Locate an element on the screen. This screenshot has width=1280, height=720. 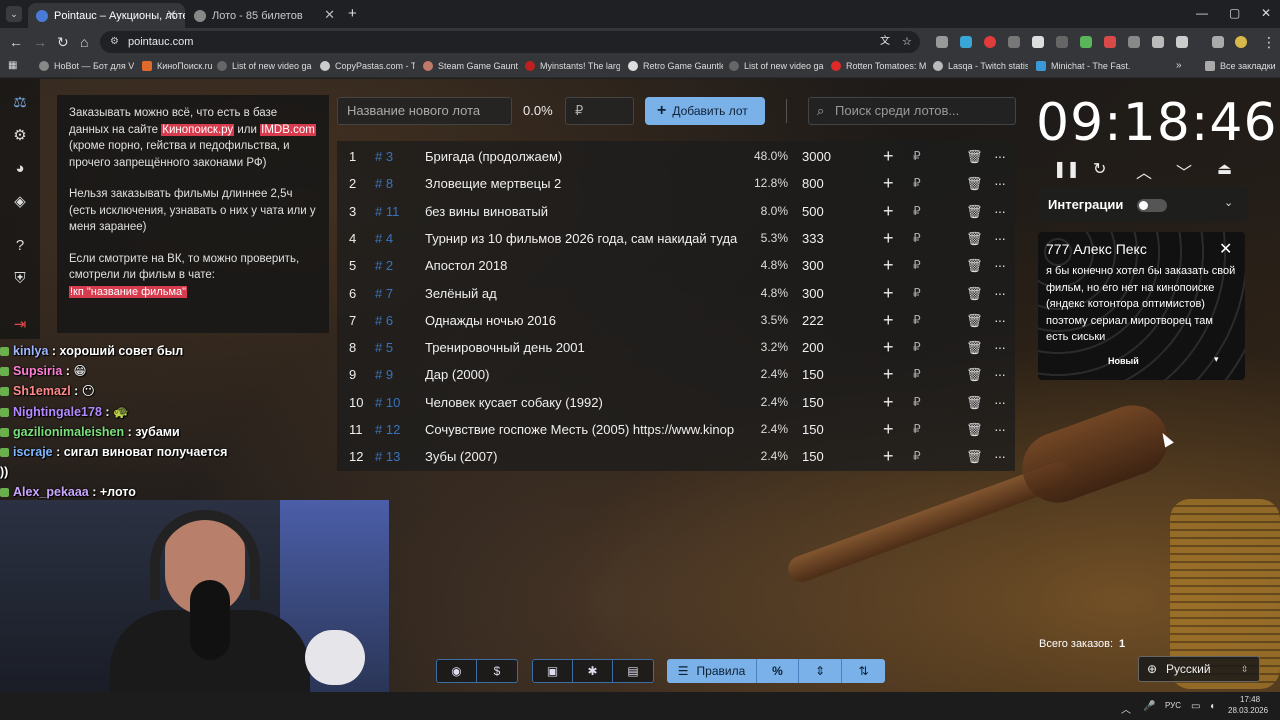
more-bookmarks-icon: » is located at coordinates (1179, 65).